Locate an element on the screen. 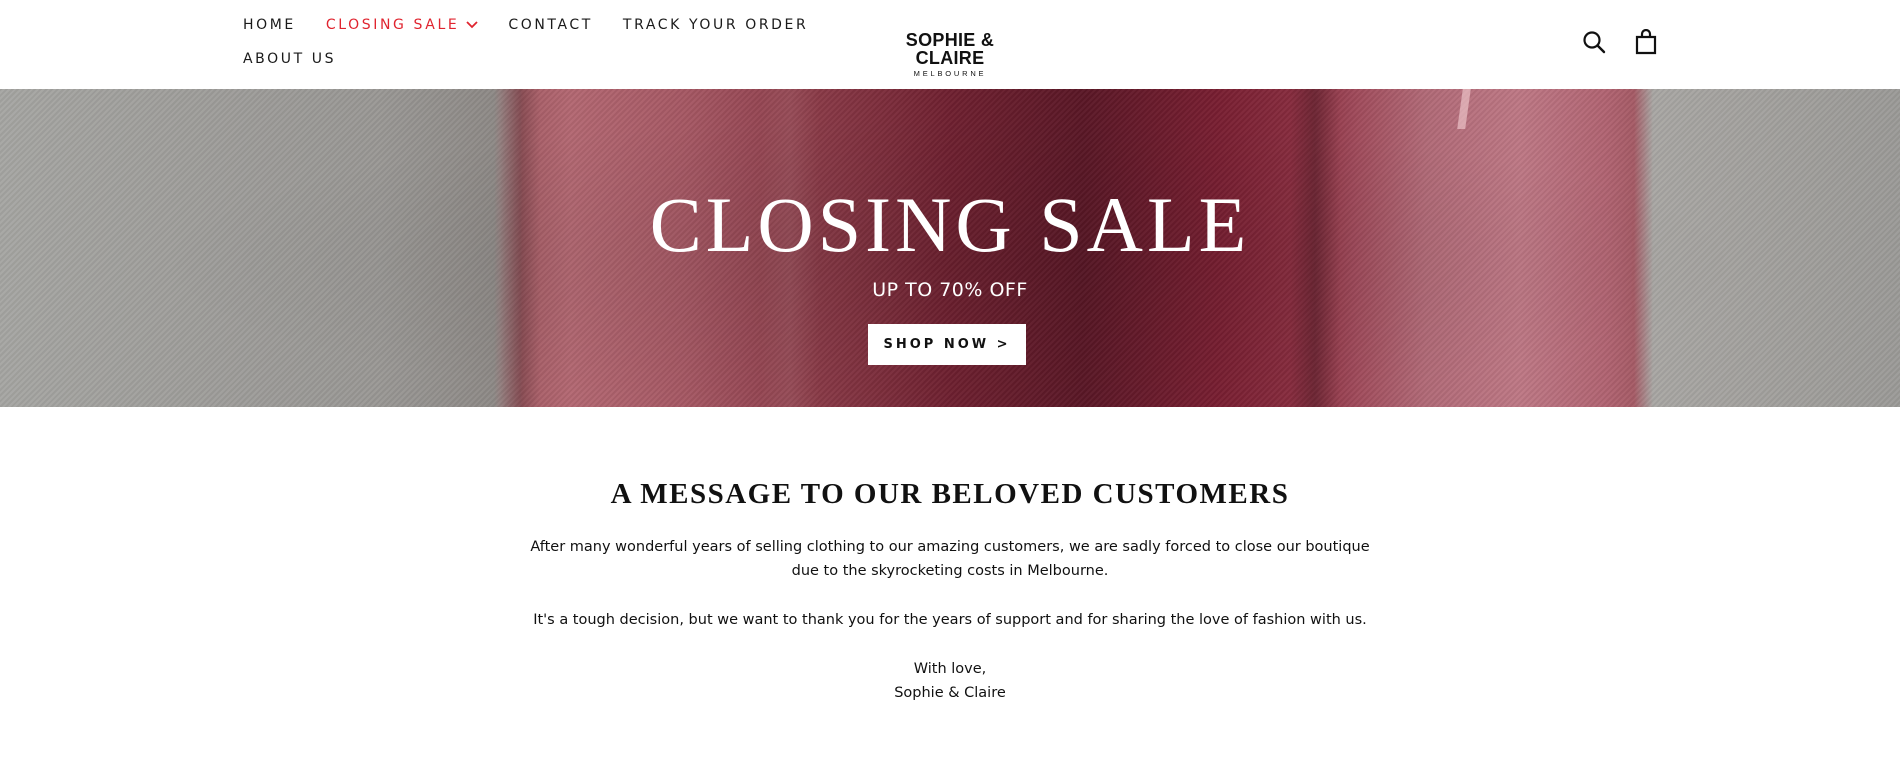  nav-contact: CONTACT is located at coordinates (550, 25).